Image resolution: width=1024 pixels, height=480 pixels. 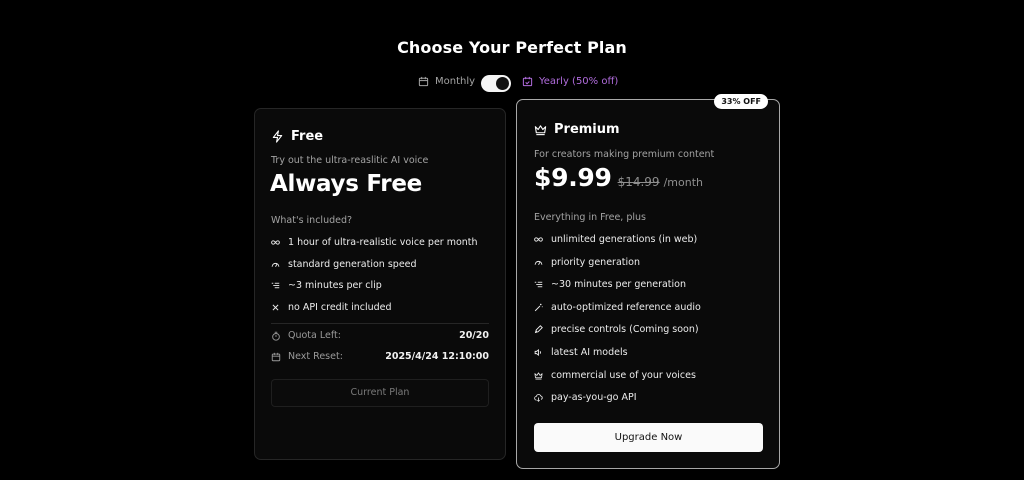 What do you see at coordinates (538, 329) in the screenshot?
I see `pen-icon` at bounding box center [538, 329].